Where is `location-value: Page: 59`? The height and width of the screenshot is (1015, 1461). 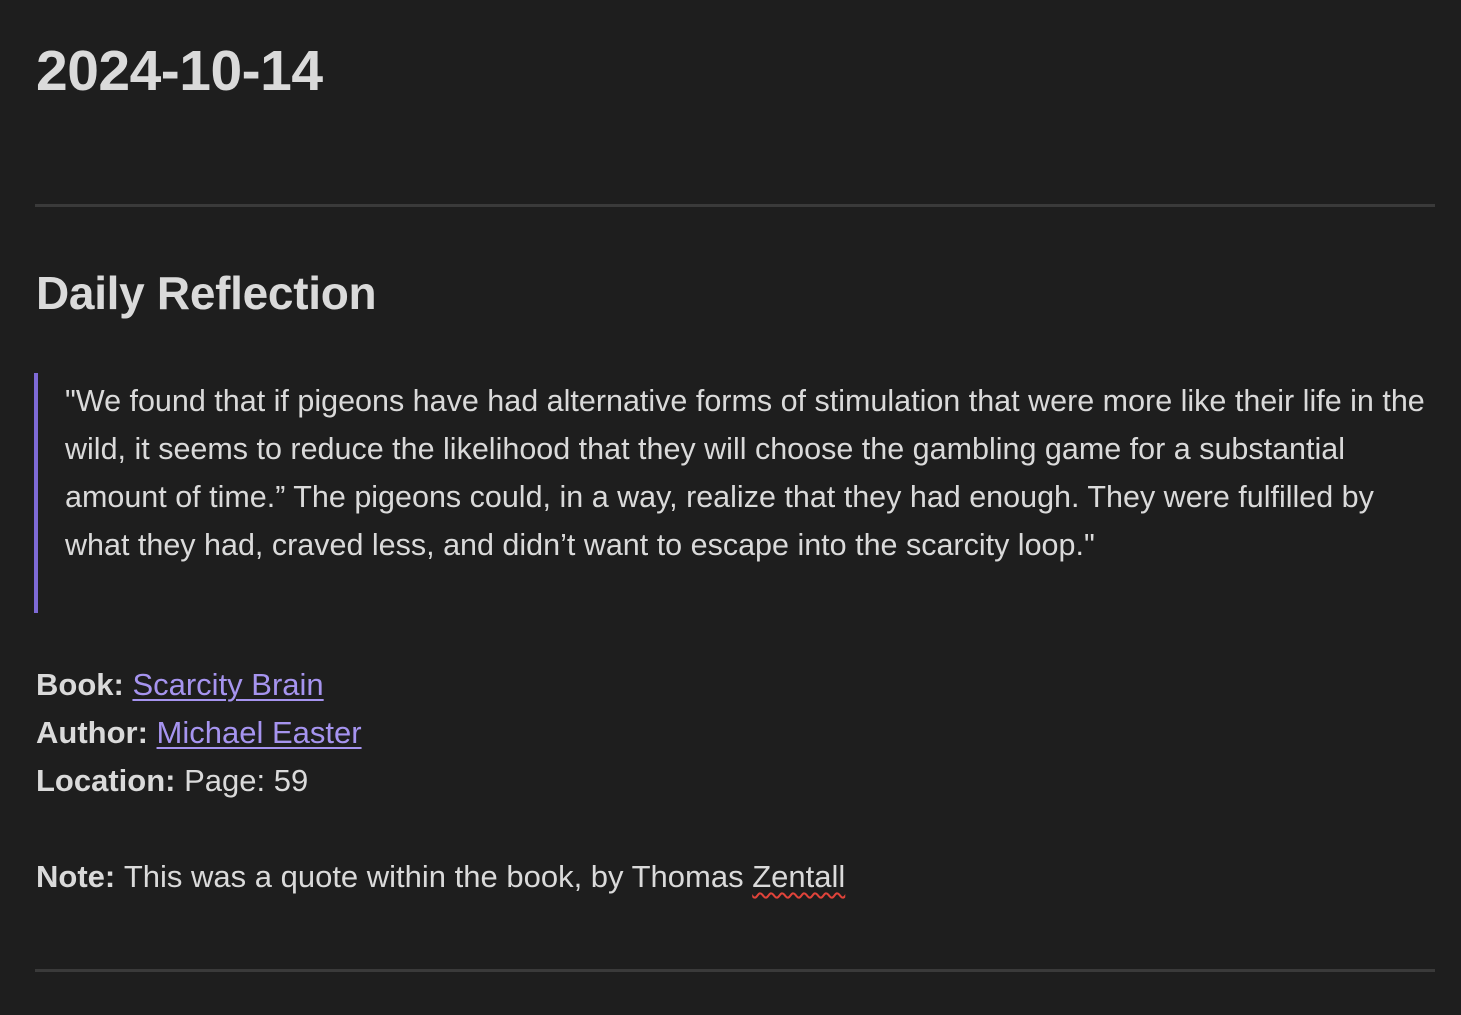 location-value: Page: 59 is located at coordinates (246, 780).